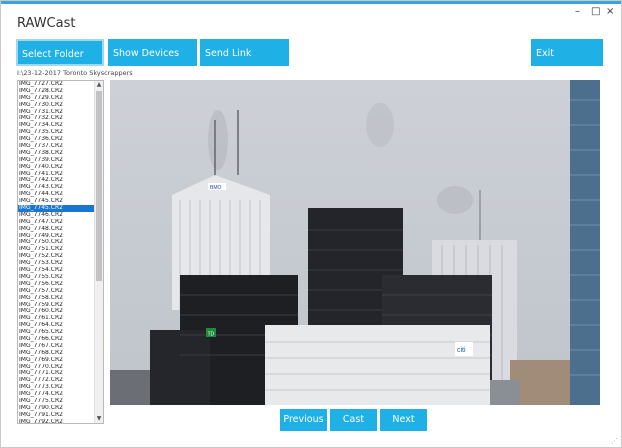 The width and height of the screenshot is (622, 448). I want to click on file-list-item: IMG_7741.CR2, so click(57, 174).